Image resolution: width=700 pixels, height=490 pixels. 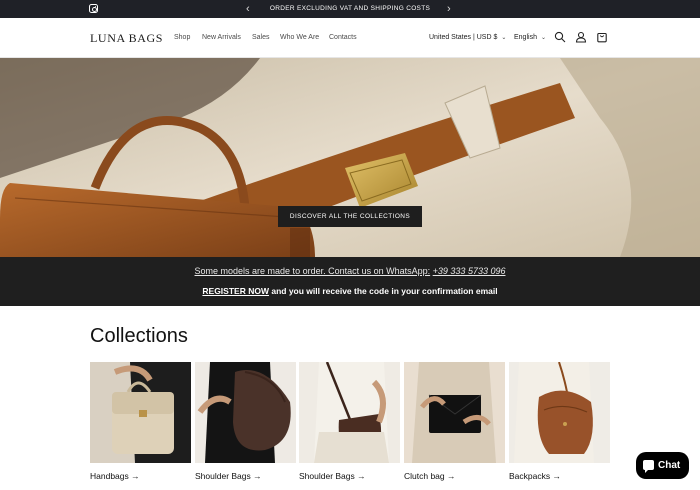 I want to click on nav-shop: Shop, so click(x=182, y=37).